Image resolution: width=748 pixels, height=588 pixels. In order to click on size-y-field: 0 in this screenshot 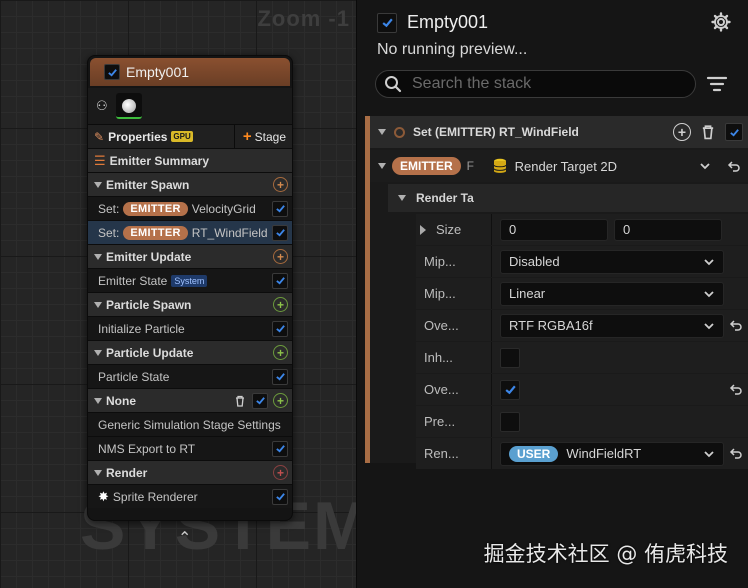, I will do `click(668, 229)`.